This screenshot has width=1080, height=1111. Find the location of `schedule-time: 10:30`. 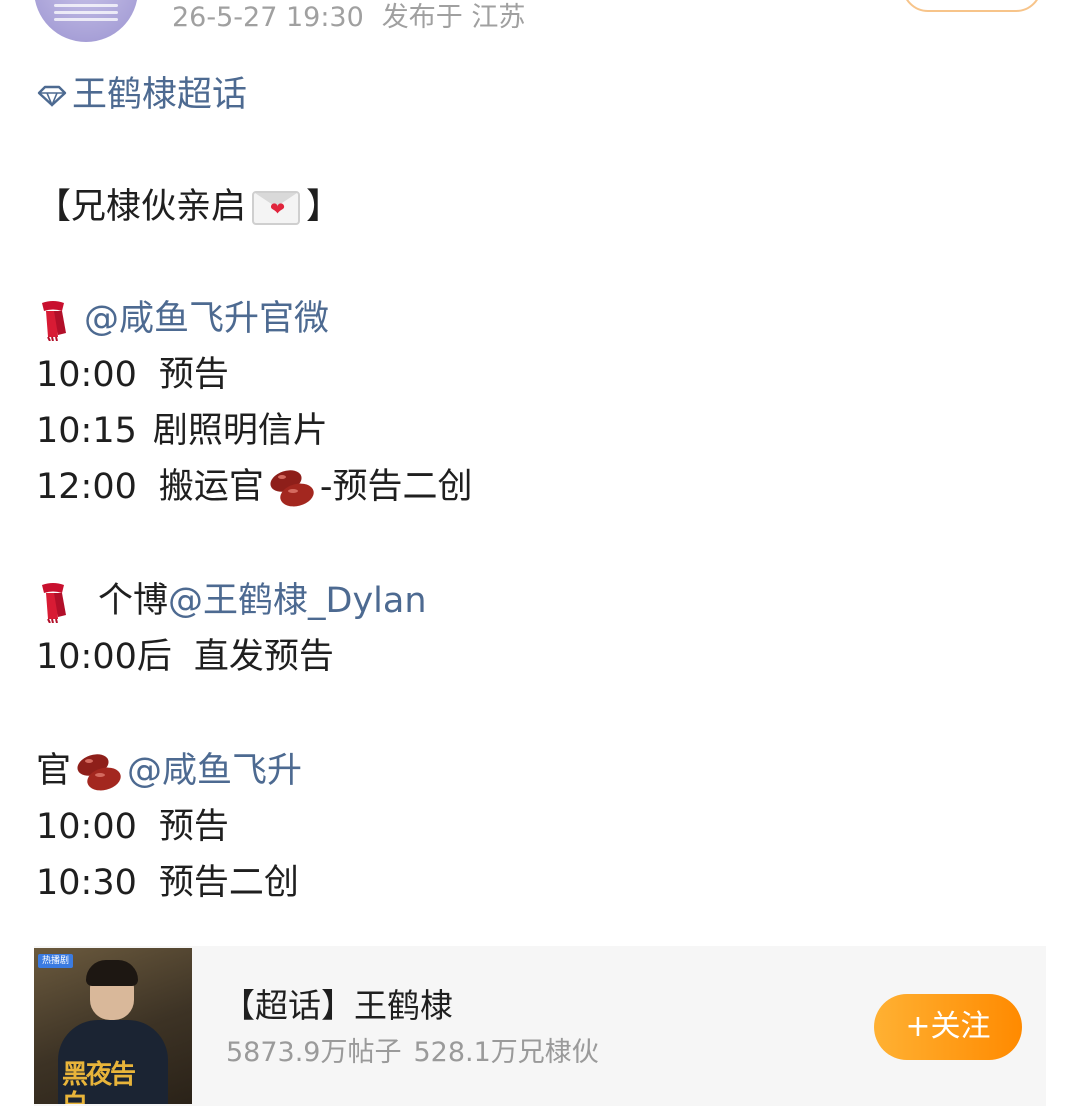

schedule-time: 10:30 is located at coordinates (86, 883).